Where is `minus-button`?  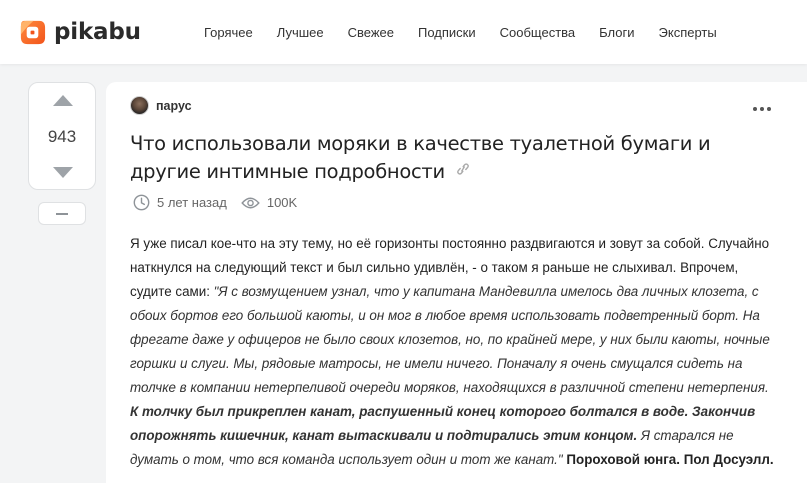
minus-button is located at coordinates (62, 213).